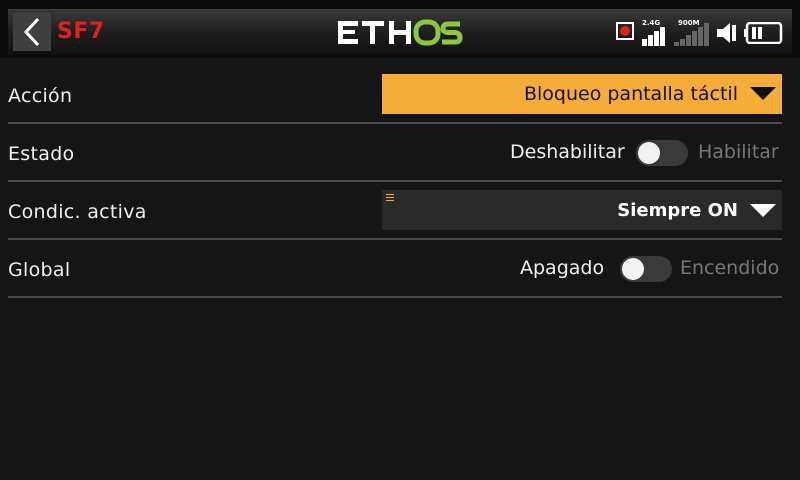  I want to click on estado-toggle, so click(662, 153).